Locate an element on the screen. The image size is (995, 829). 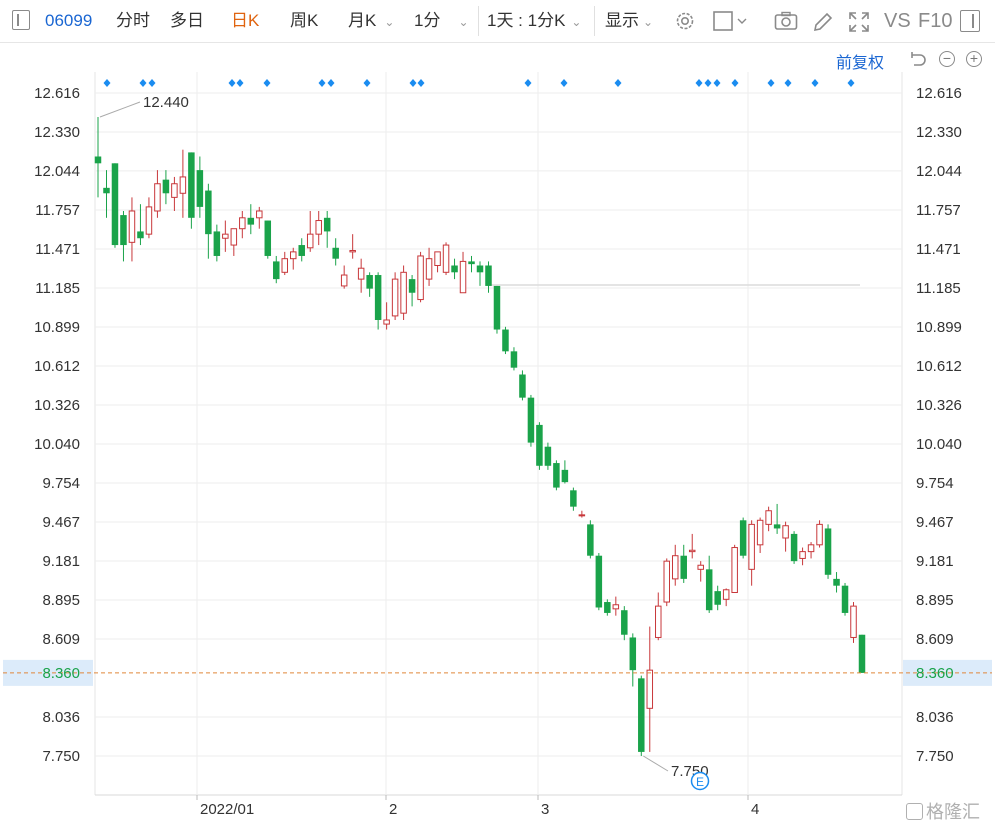
pencil-icon is located at coordinates (823, 23).